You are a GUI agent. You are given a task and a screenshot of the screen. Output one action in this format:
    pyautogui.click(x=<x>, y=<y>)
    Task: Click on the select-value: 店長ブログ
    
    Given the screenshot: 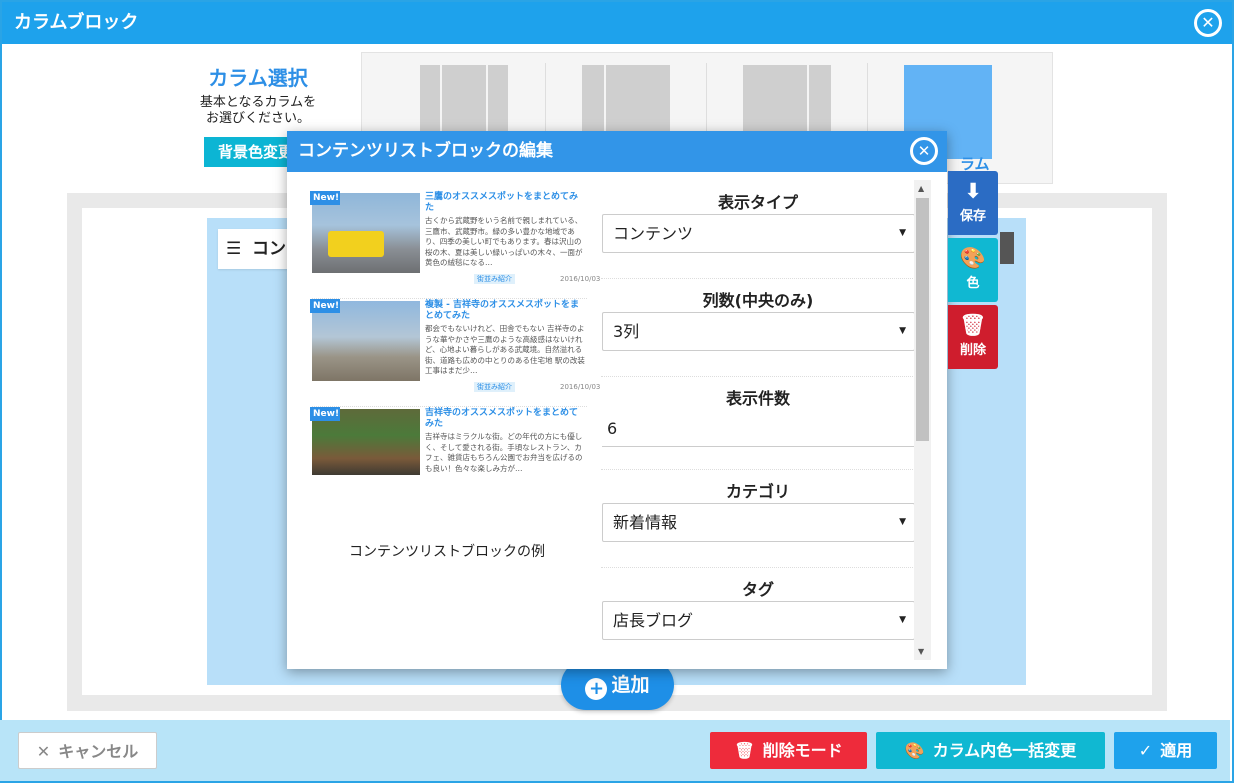 What is the action you would take?
    pyautogui.click(x=653, y=620)
    